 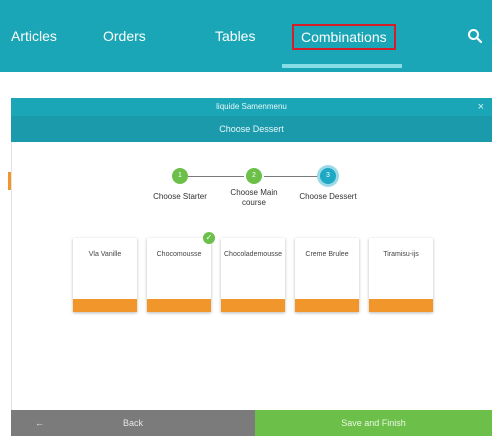 I want to click on step-2-label: Choose Main course, so click(x=254, y=197).